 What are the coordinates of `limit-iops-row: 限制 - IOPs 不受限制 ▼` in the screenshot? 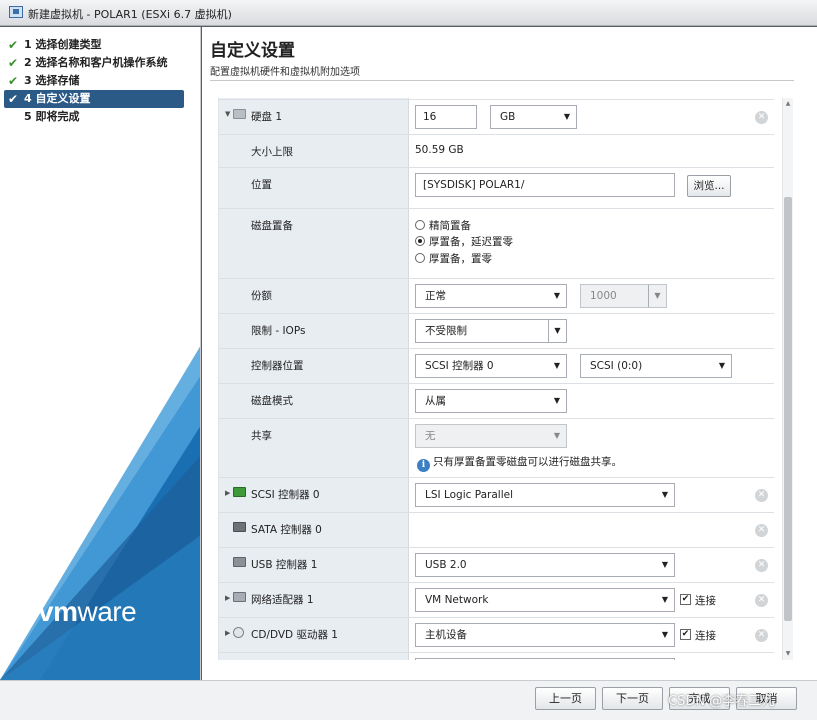 It's located at (496, 331).